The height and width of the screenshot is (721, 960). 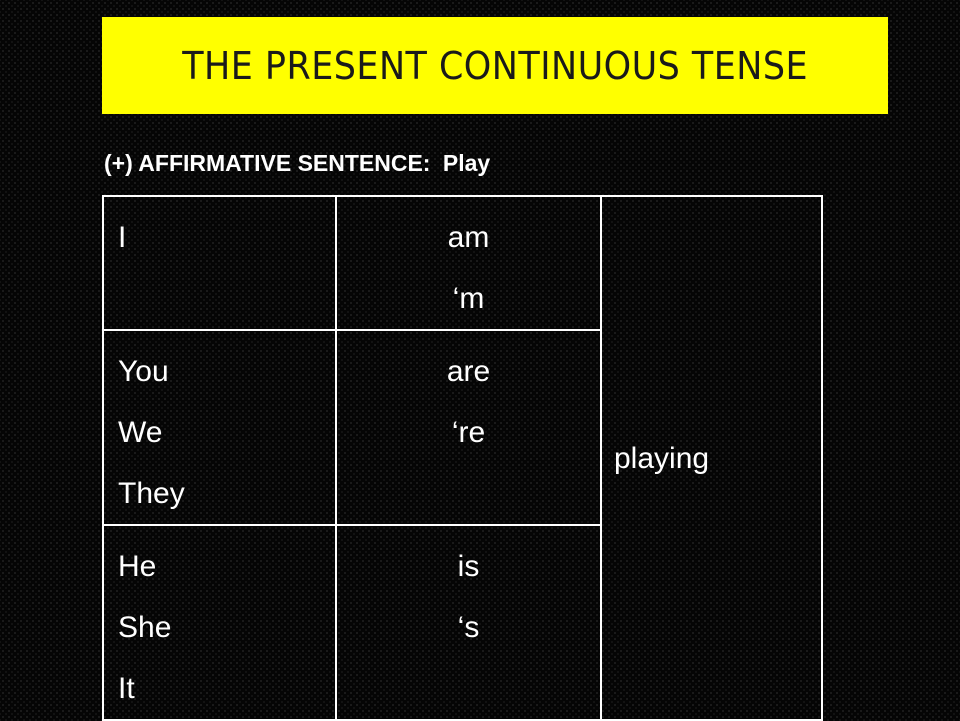 What do you see at coordinates (219, 622) in the screenshot?
I see `subject-cell: He She It` at bounding box center [219, 622].